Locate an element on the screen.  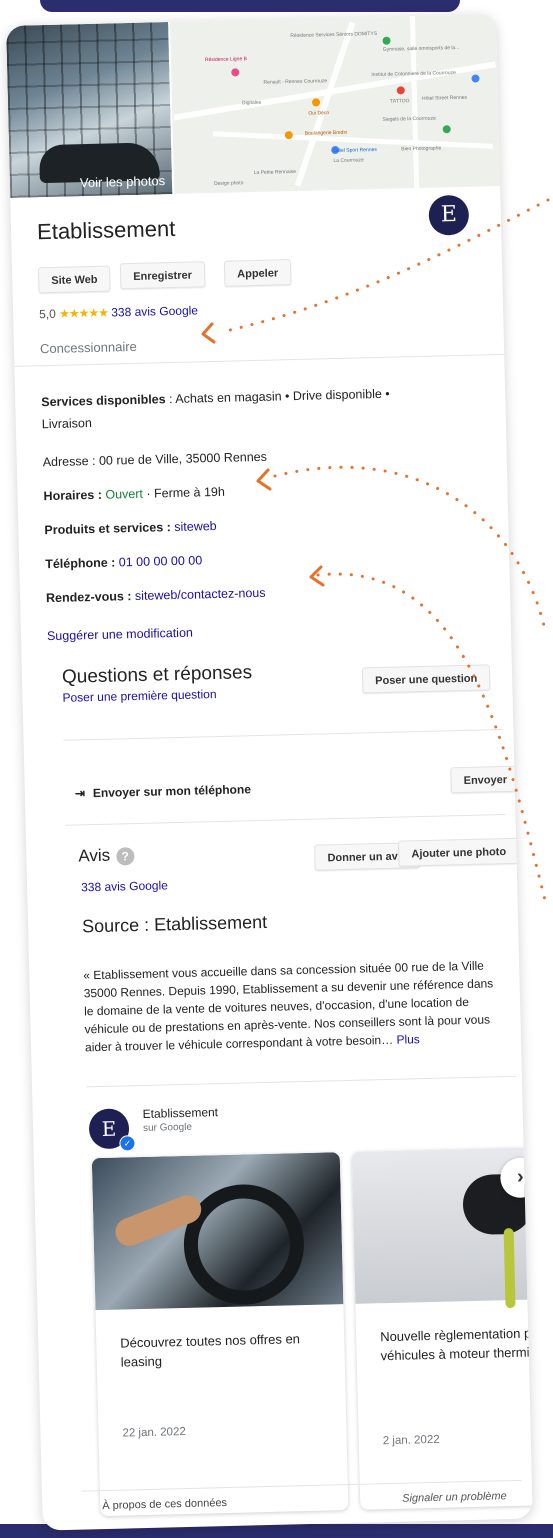
arrowhead-hours is located at coordinates (264, 479).